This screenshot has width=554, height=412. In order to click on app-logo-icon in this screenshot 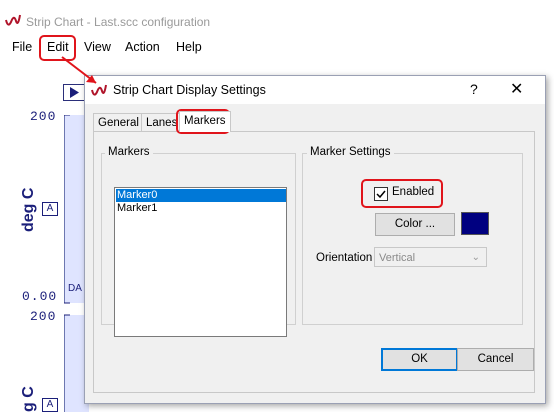, I will do `click(13, 20)`.